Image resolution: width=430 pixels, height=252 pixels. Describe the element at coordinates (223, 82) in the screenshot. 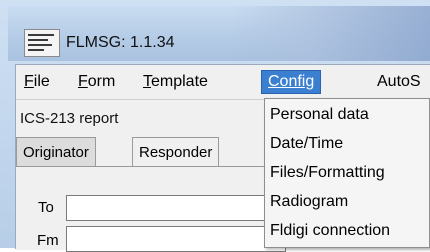

I see `menu-bar: File Form Template Config AutoS` at that location.